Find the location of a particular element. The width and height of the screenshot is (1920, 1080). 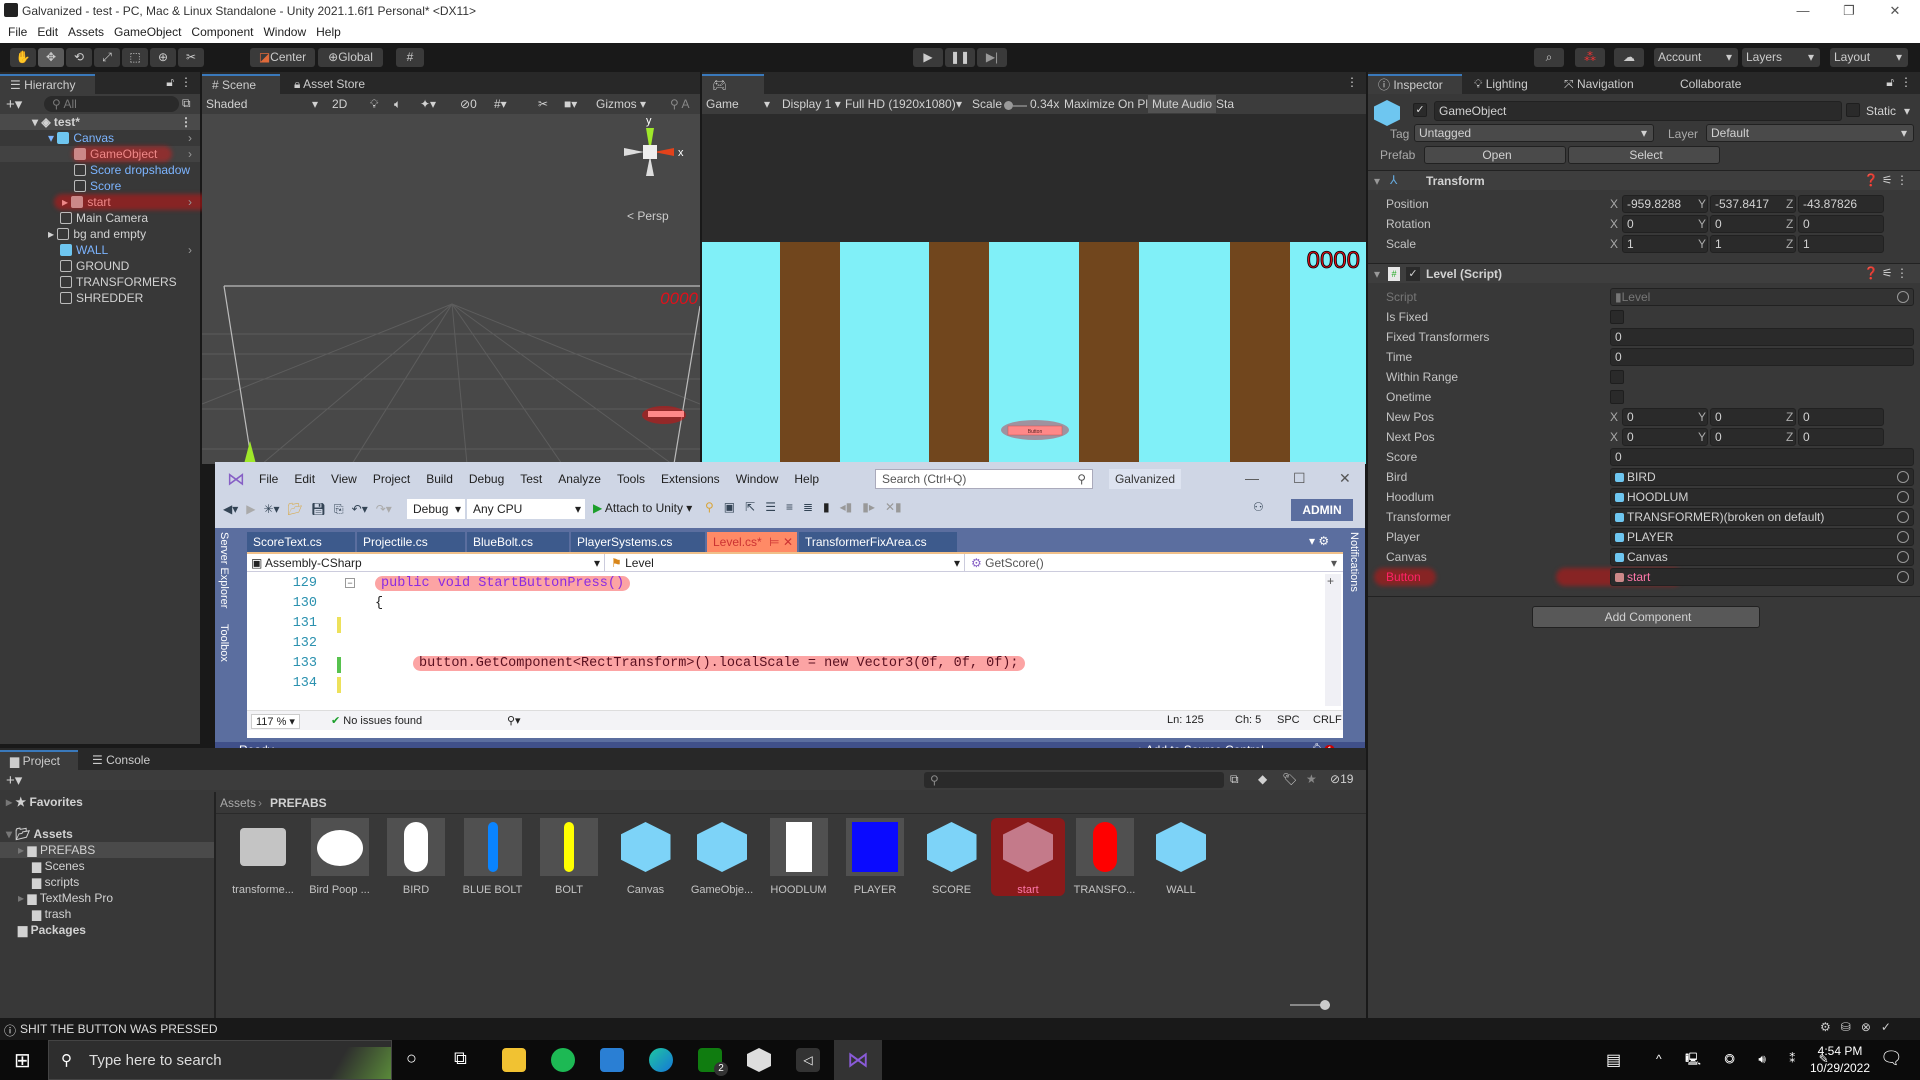

tab-scene: # Scene is located at coordinates (241, 84).